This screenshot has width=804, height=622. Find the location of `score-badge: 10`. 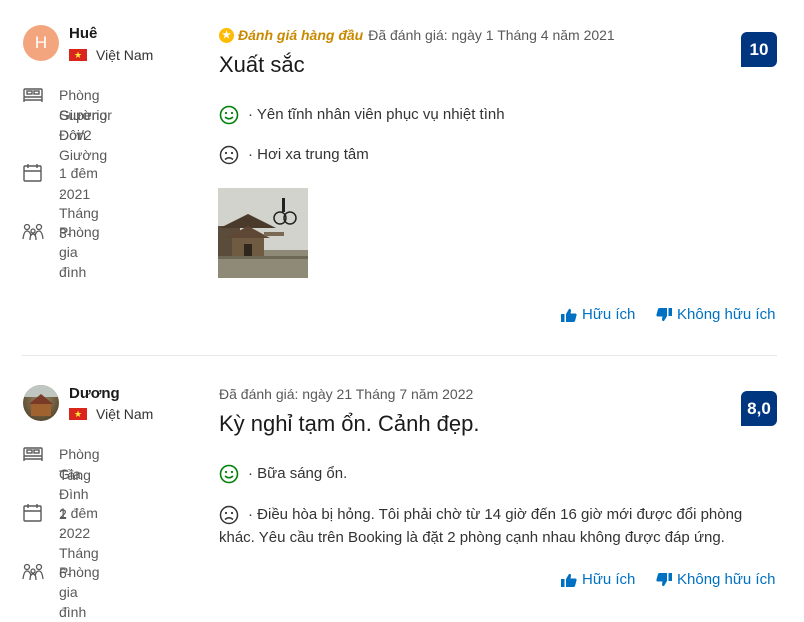

score-badge: 10 is located at coordinates (759, 49).